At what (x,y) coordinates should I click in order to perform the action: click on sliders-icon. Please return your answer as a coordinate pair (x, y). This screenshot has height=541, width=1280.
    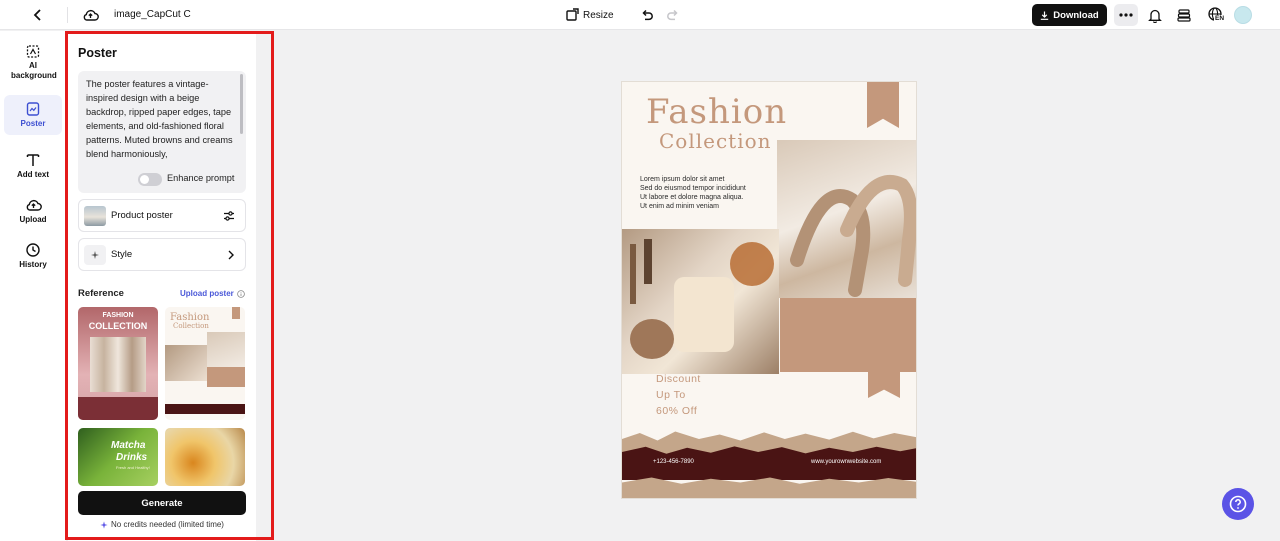
    Looking at the image, I should click on (229, 216).